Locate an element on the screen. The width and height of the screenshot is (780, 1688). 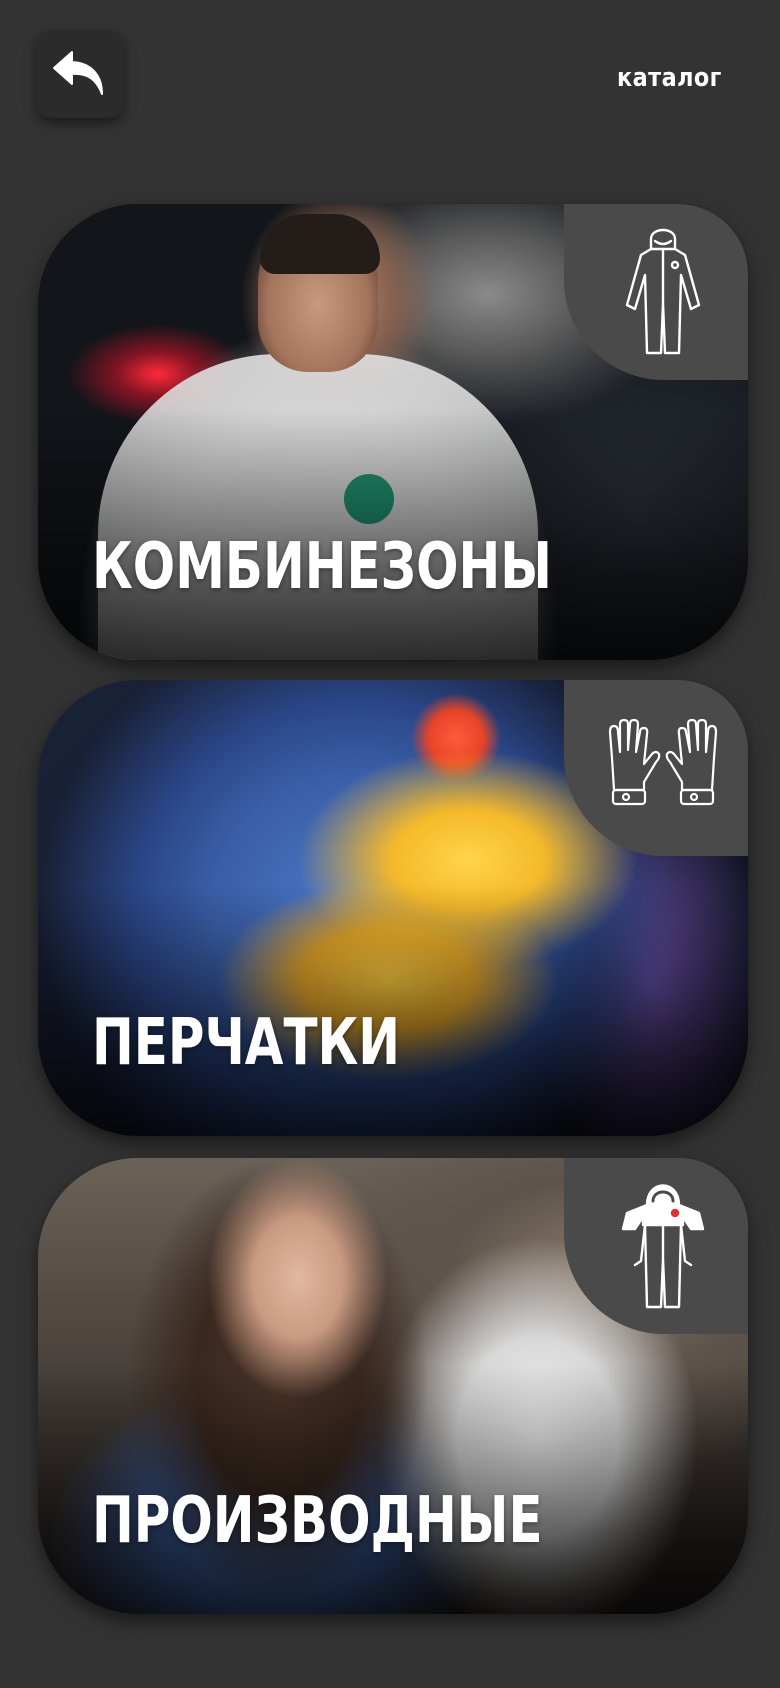
hooded-coverall-icon is located at coordinates (663, 1246).